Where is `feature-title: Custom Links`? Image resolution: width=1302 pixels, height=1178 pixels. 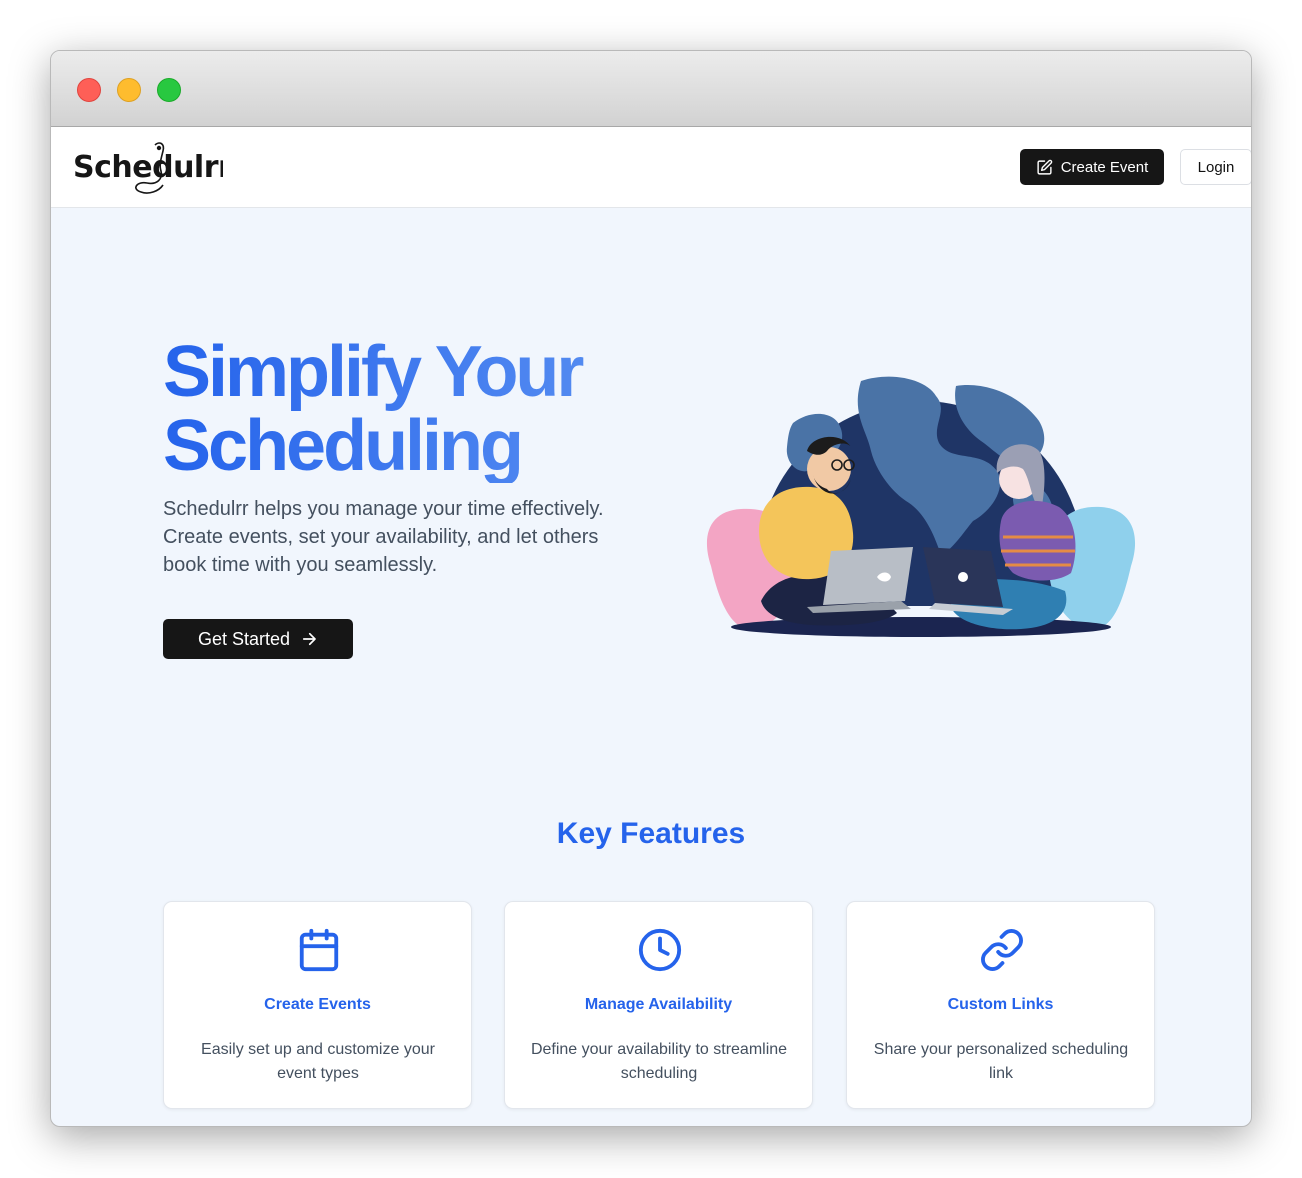 feature-title: Custom Links is located at coordinates (1000, 1004).